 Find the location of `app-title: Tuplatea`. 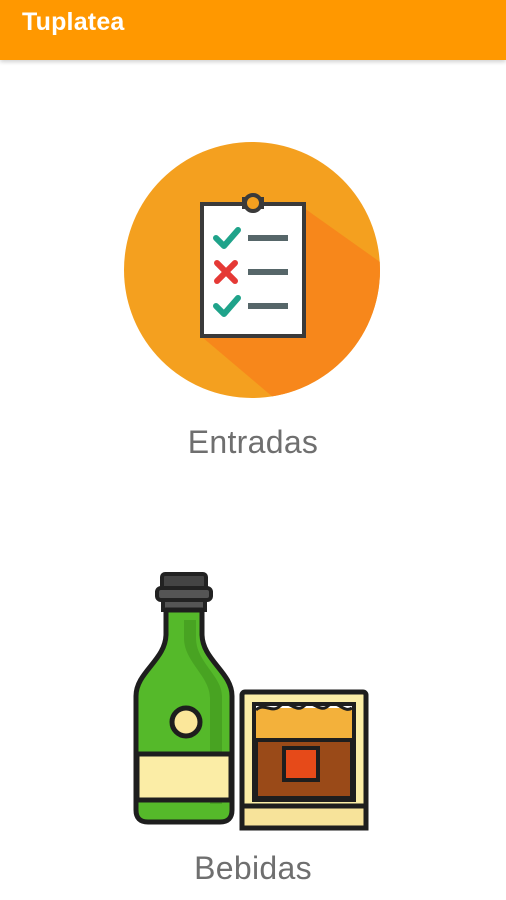

app-title: Tuplatea is located at coordinates (73, 22).